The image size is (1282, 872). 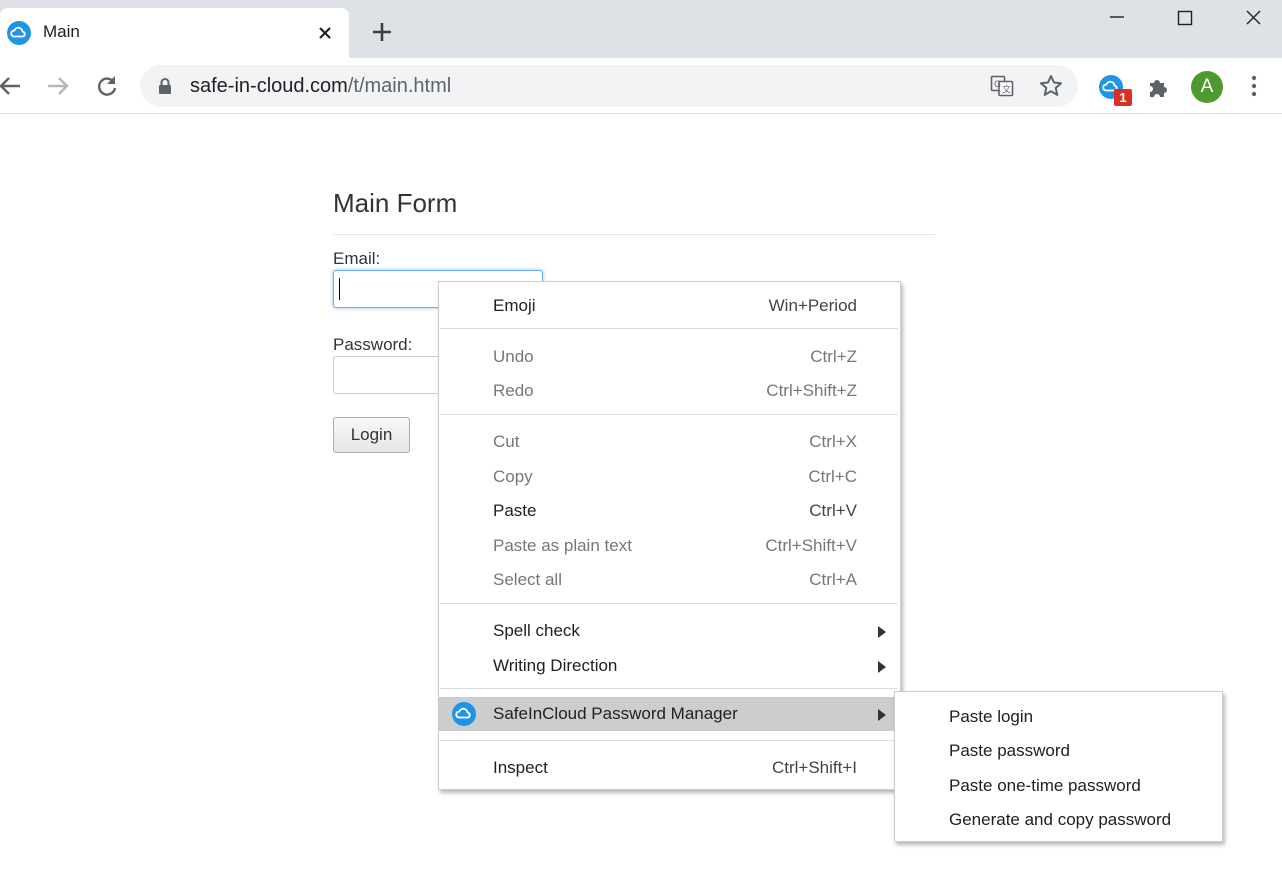 What do you see at coordinates (395, 203) in the screenshot?
I see `page-title: Main Form` at bounding box center [395, 203].